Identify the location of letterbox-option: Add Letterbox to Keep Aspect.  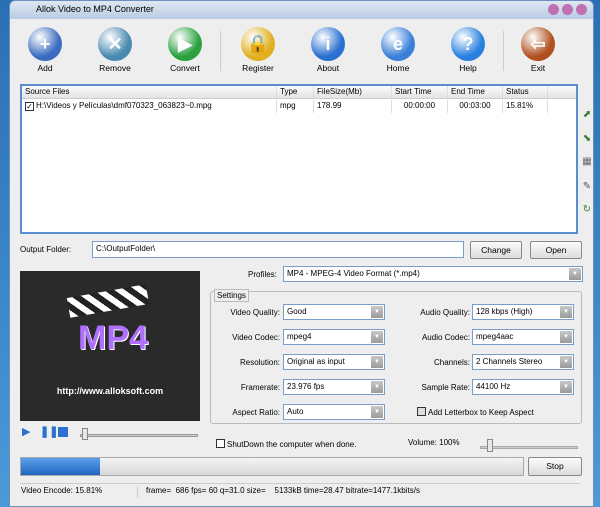
(475, 412).